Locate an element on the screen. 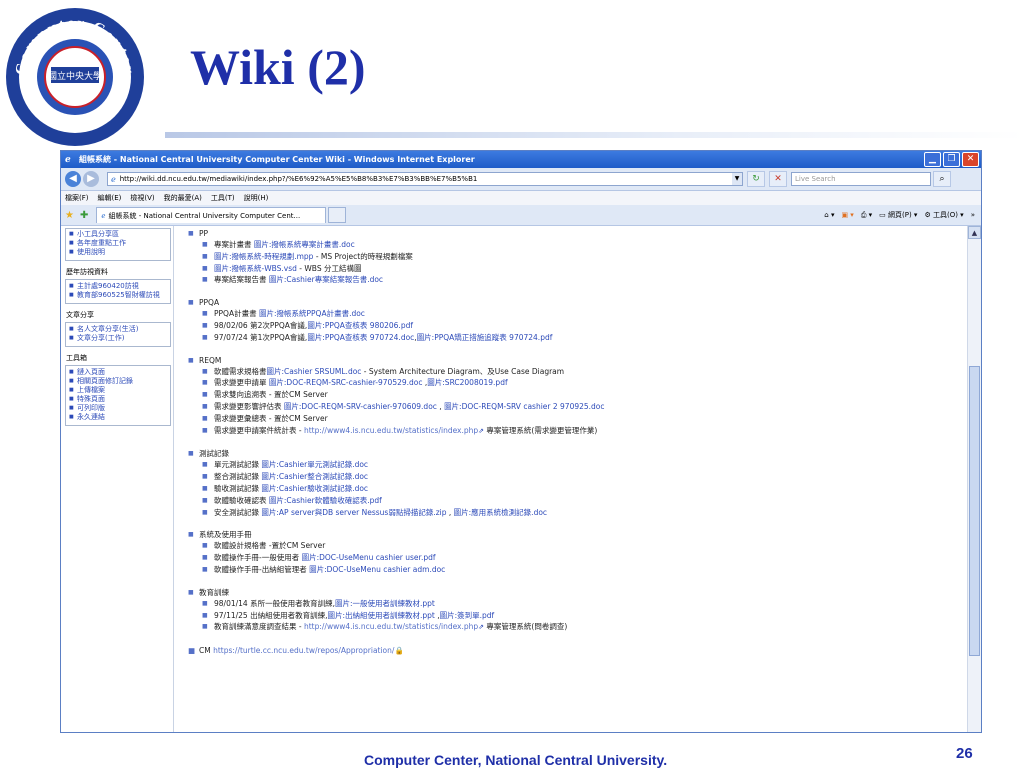 This screenshot has width=1024, height=768. sidebar-link: ■ 上傳檔案 is located at coordinates (118, 390).